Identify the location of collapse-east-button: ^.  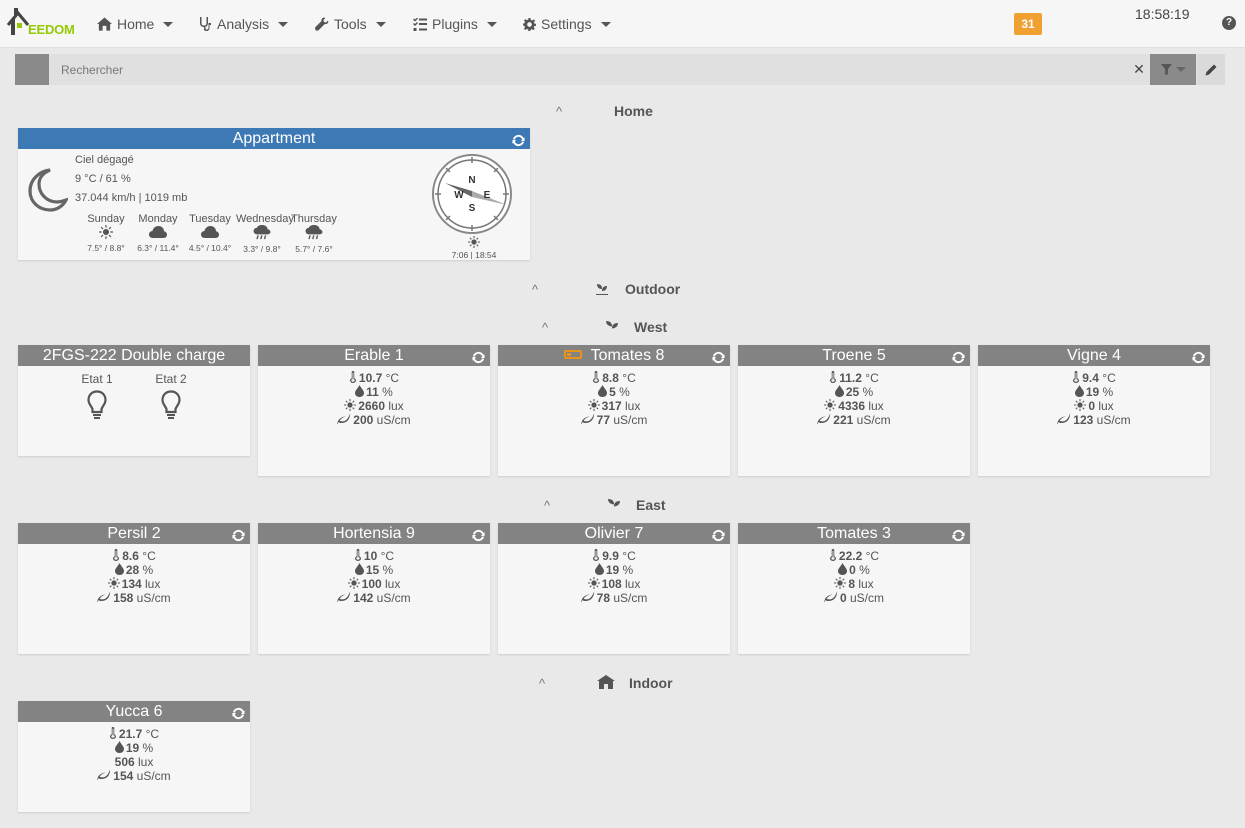
(547, 505).